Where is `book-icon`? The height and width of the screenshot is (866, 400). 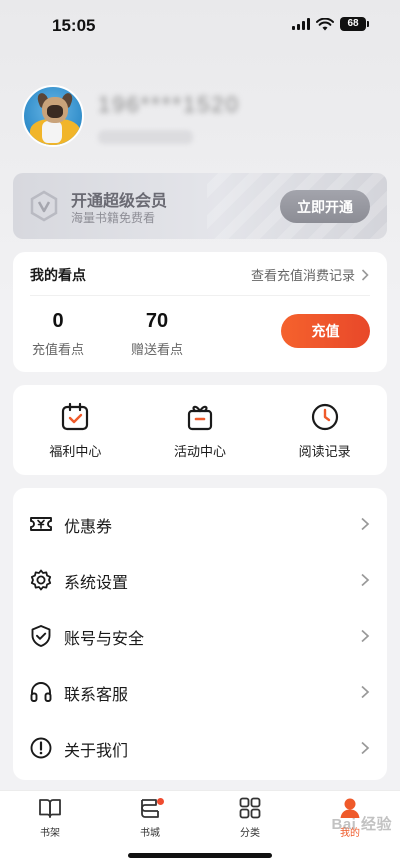
book-icon is located at coordinates (50, 808).